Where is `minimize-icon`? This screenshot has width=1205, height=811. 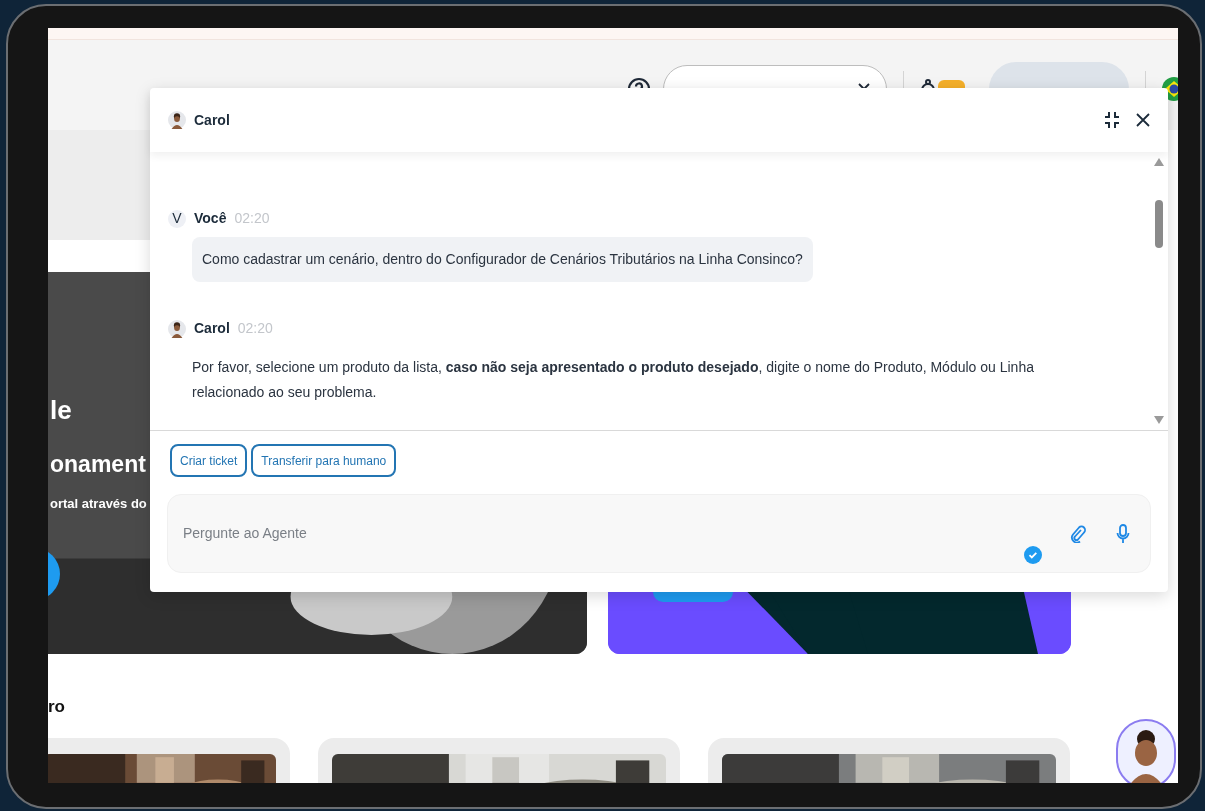
minimize-icon is located at coordinates (1112, 120).